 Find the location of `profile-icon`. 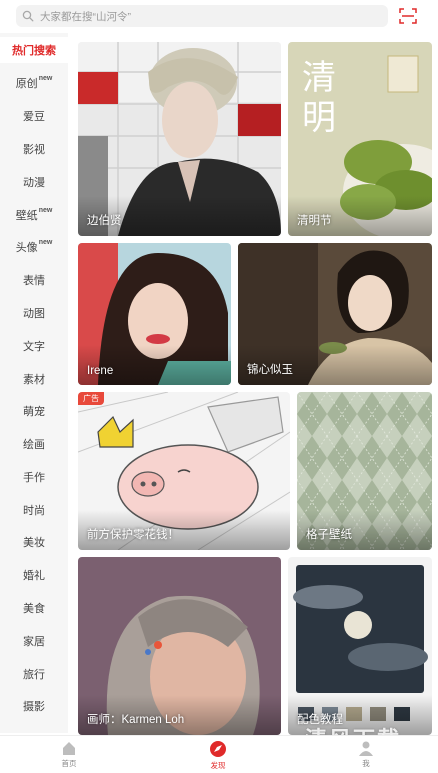

profile-icon is located at coordinates (366, 748).